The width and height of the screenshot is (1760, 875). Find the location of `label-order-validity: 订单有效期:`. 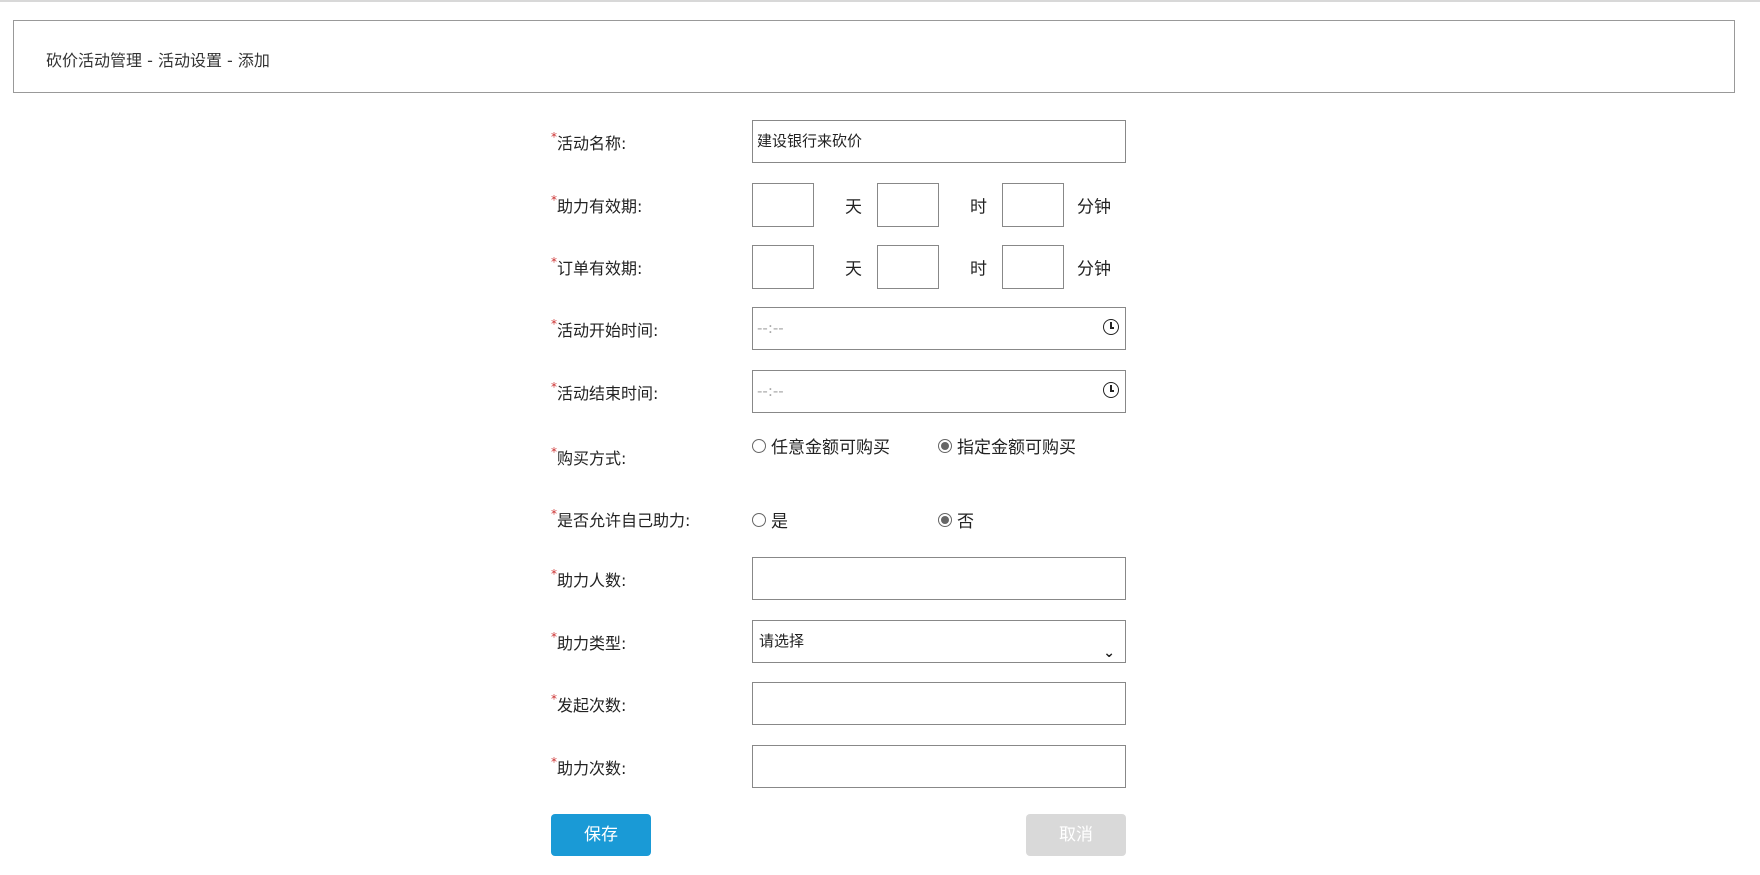

label-order-validity: 订单有效期: is located at coordinates (600, 268).